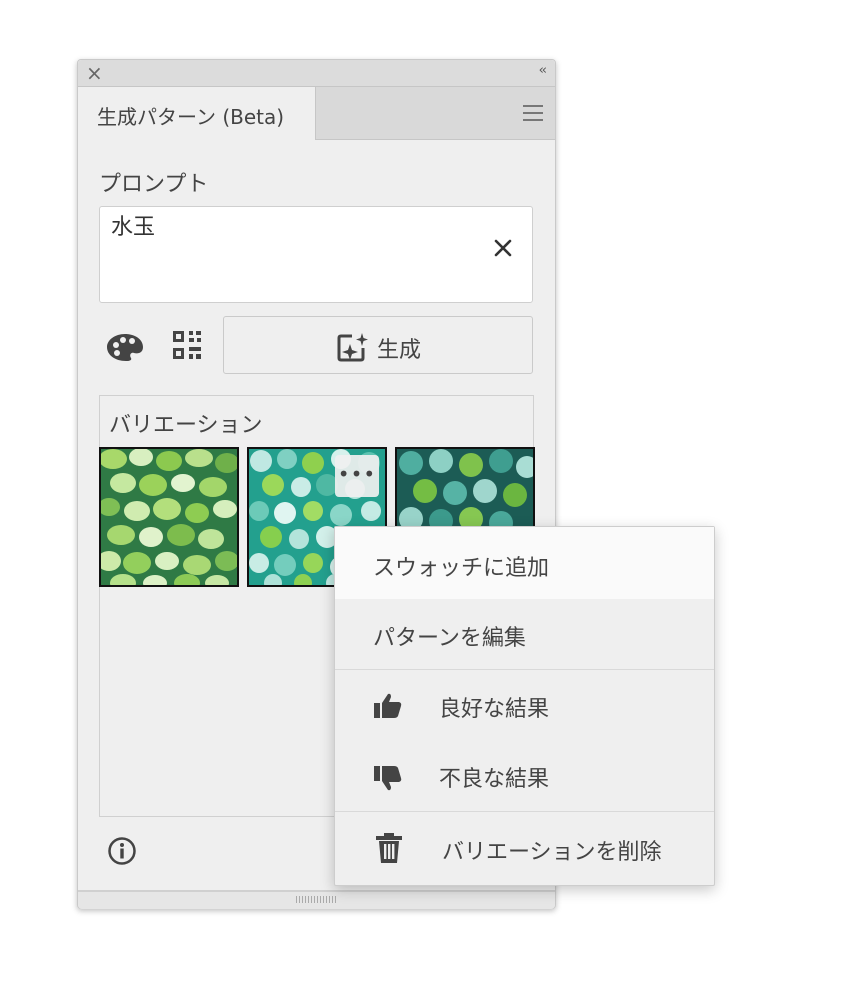  What do you see at coordinates (388, 705) in the screenshot?
I see `thumbs-up-icon` at bounding box center [388, 705].